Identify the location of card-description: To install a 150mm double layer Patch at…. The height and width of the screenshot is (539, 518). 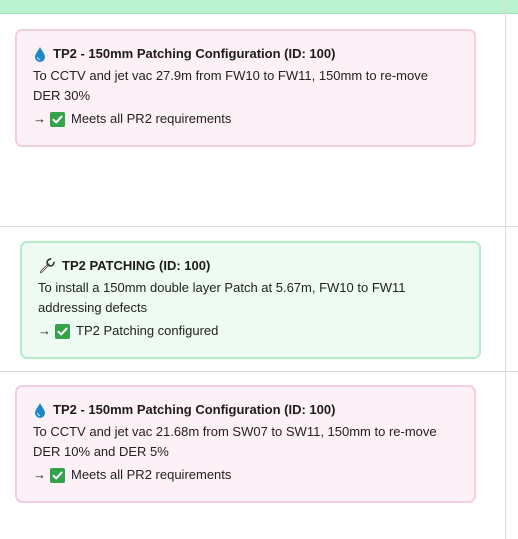
(222, 297).